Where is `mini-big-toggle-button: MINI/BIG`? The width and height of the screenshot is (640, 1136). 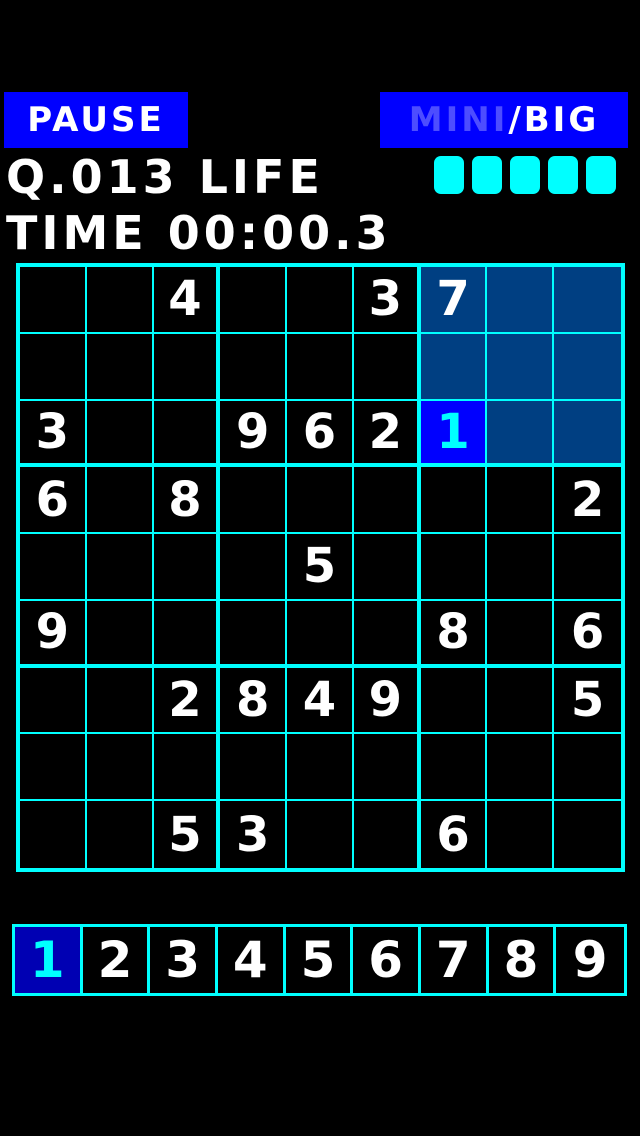
mini-big-toggle-button: MINI/BIG is located at coordinates (504, 120).